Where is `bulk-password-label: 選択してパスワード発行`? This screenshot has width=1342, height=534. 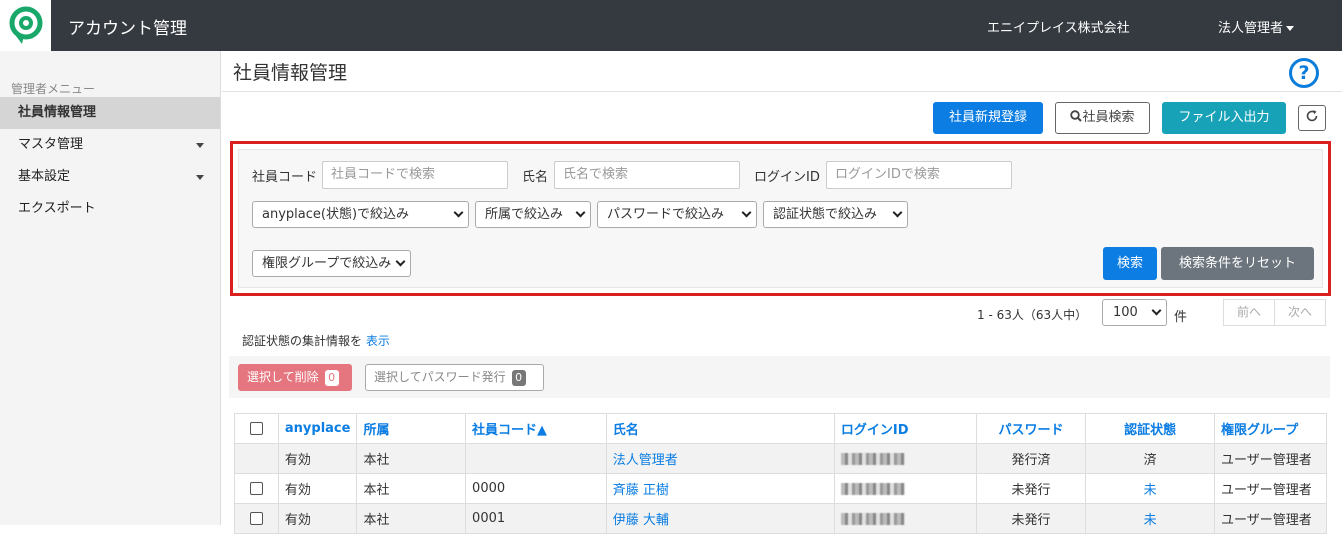 bulk-password-label: 選択してパスワード発行 is located at coordinates (440, 377).